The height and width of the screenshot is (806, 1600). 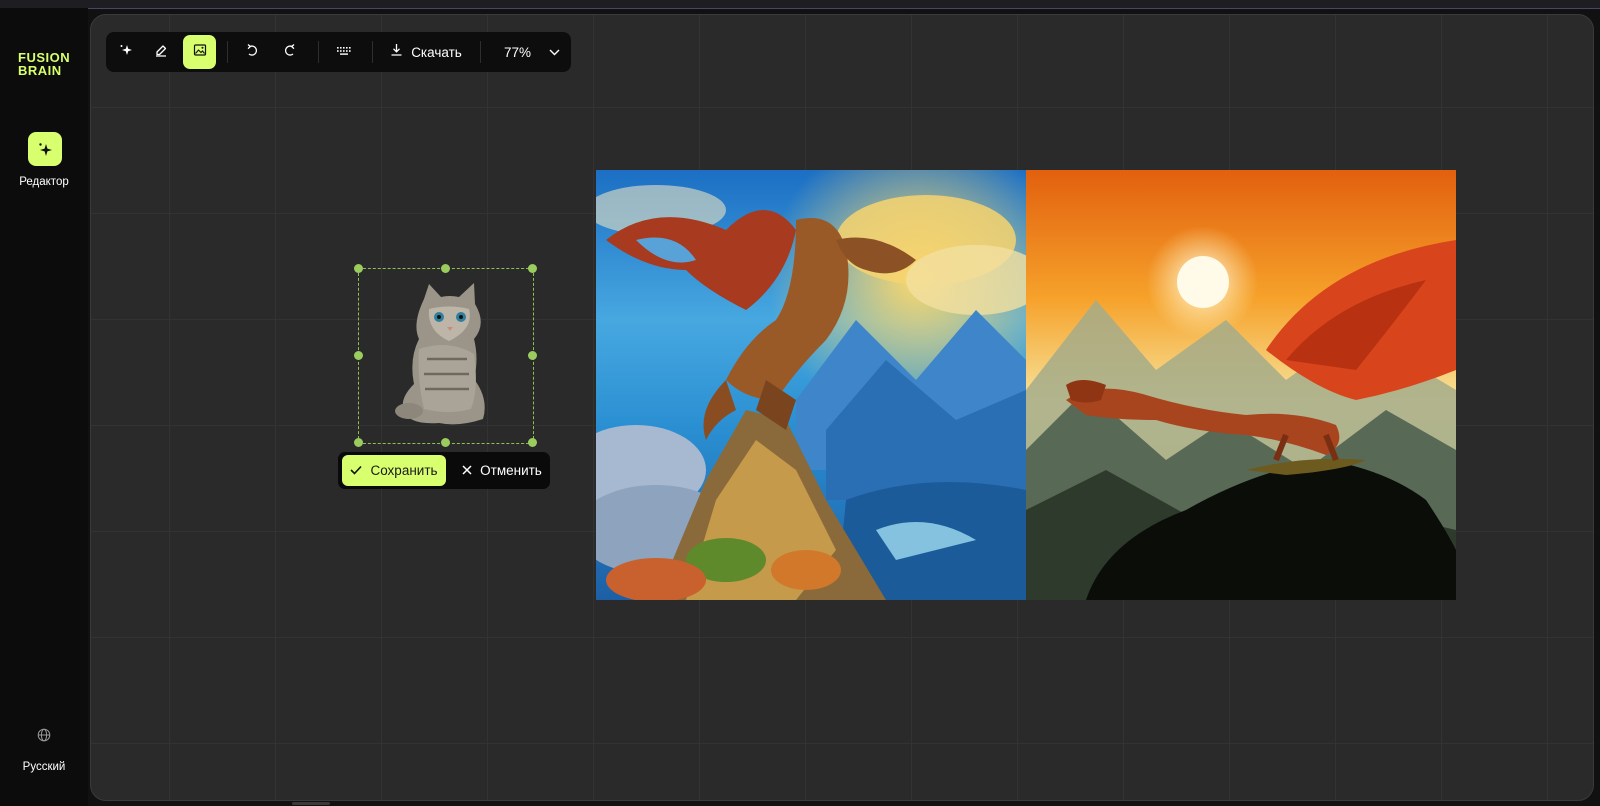 What do you see at coordinates (532, 268) in the screenshot?
I see `resize-handle-top-right` at bounding box center [532, 268].